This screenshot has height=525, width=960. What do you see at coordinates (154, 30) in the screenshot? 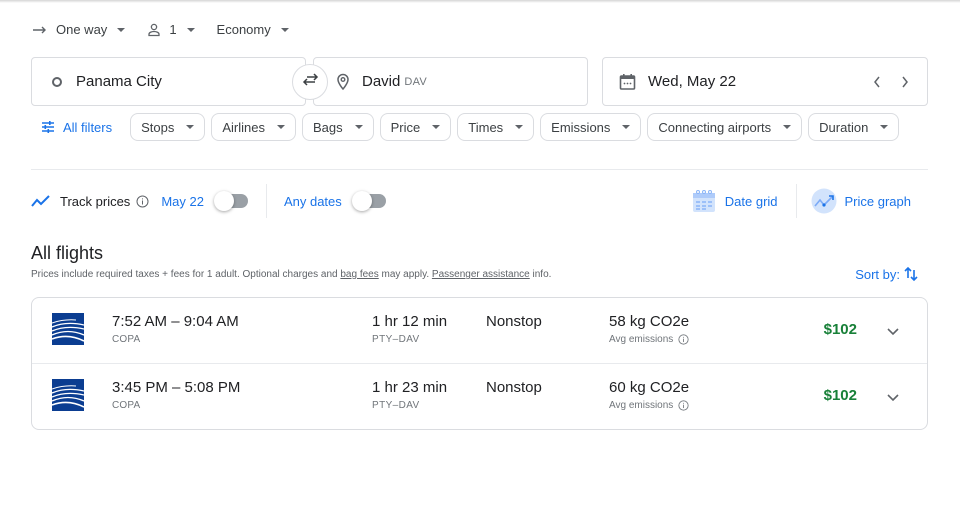
I see `person-icon` at bounding box center [154, 30].